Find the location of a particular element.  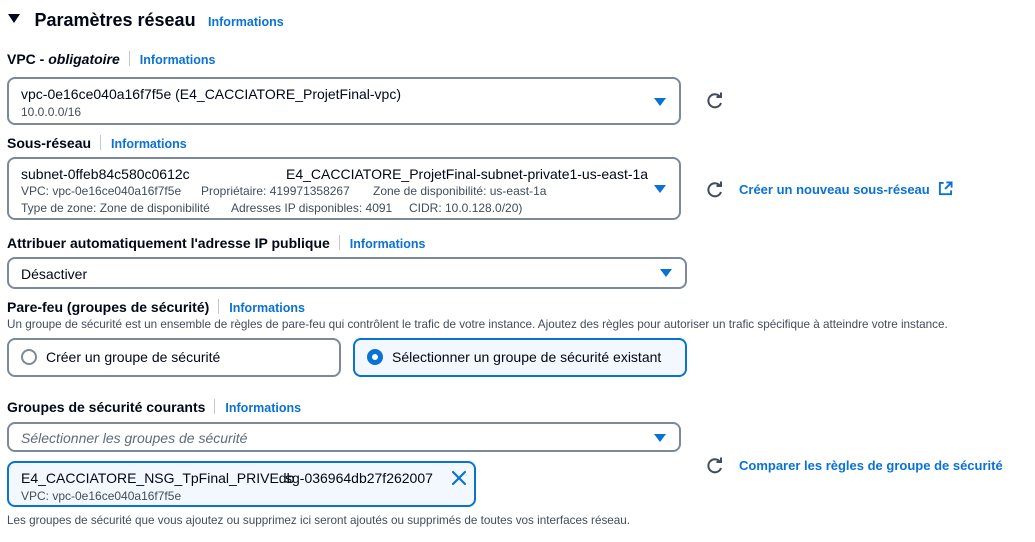

subnet-available-ips: Adresses IP disponibles: 4091 is located at coordinates (312, 208).